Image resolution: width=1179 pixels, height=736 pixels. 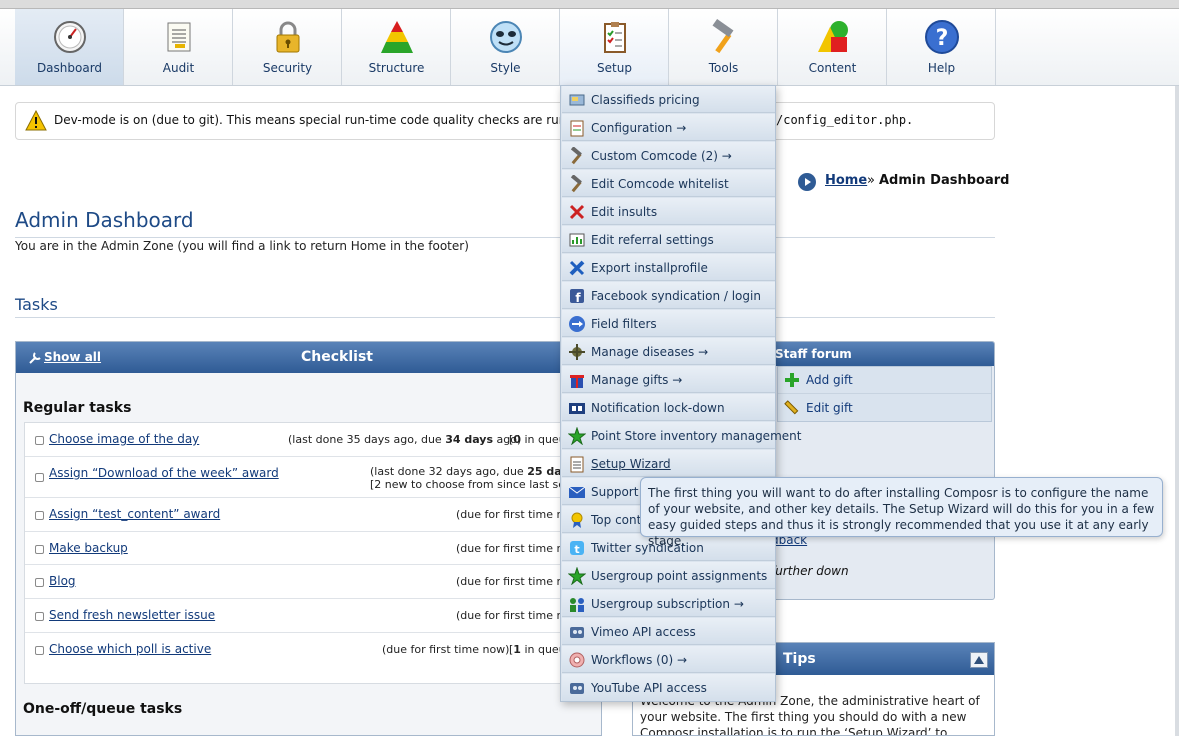 I want to click on twitter-icon: t, so click(x=577, y=548).